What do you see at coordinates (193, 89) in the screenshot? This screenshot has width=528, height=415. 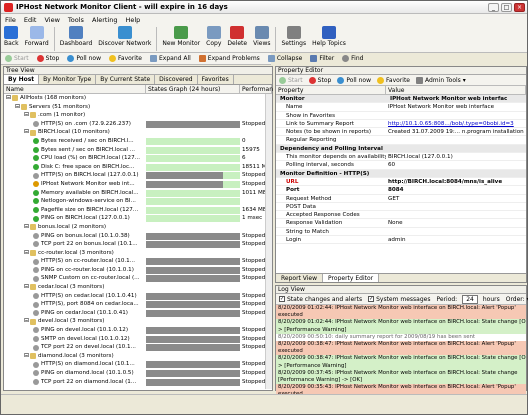 I see `column-states-graph: States Graph (24 hours)` at bounding box center [193, 89].